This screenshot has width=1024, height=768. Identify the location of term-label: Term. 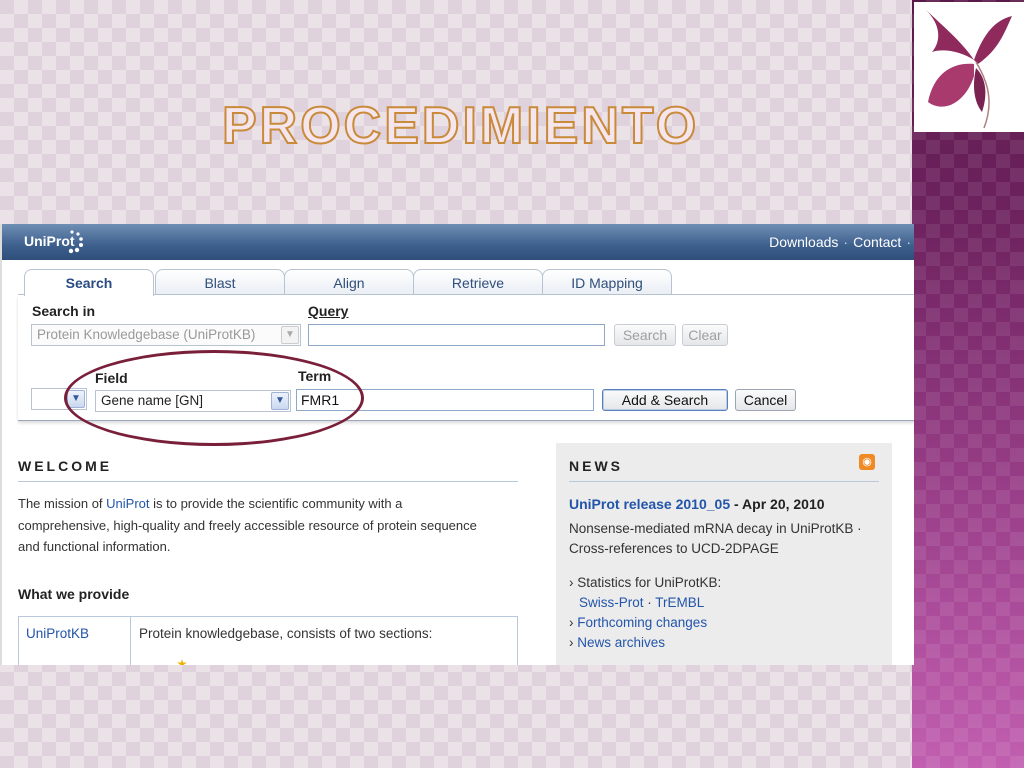
(315, 376).